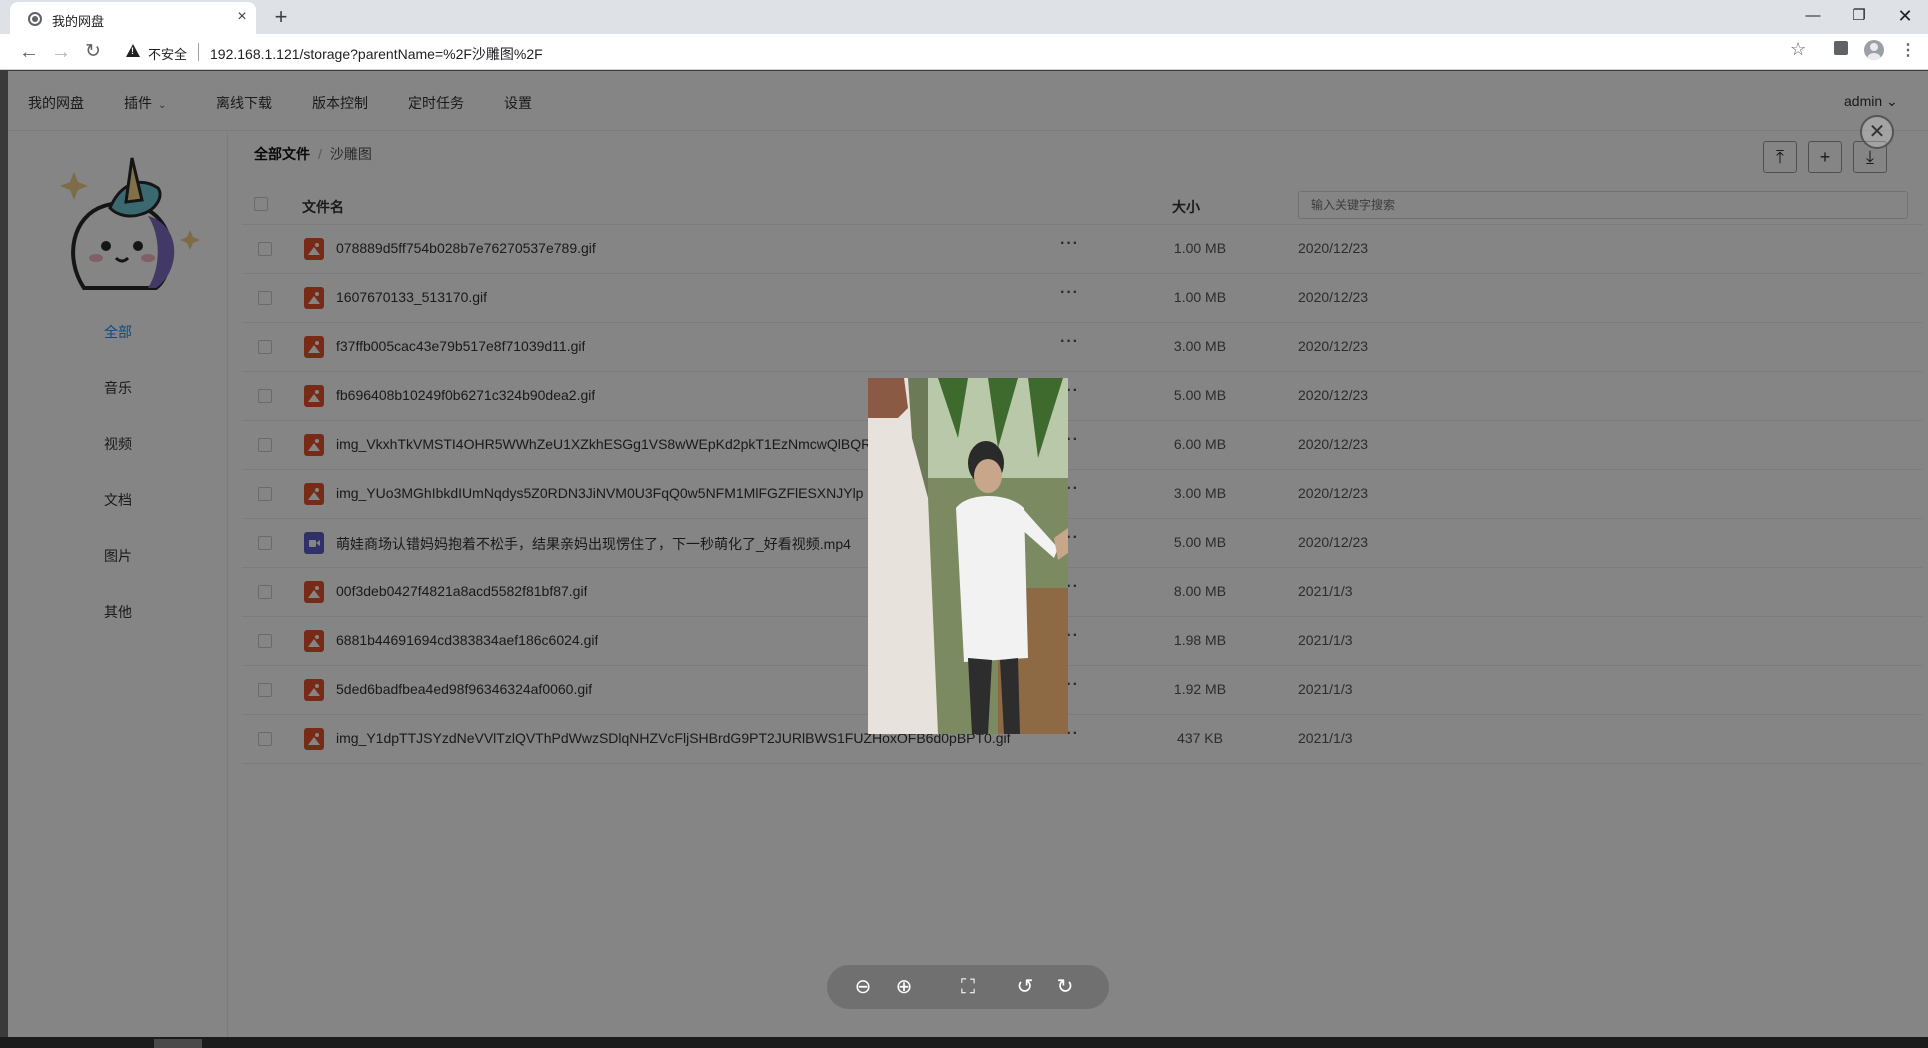 The image size is (1928, 1048). I want to click on fit-screen-icon: ⛶, so click(968, 987).